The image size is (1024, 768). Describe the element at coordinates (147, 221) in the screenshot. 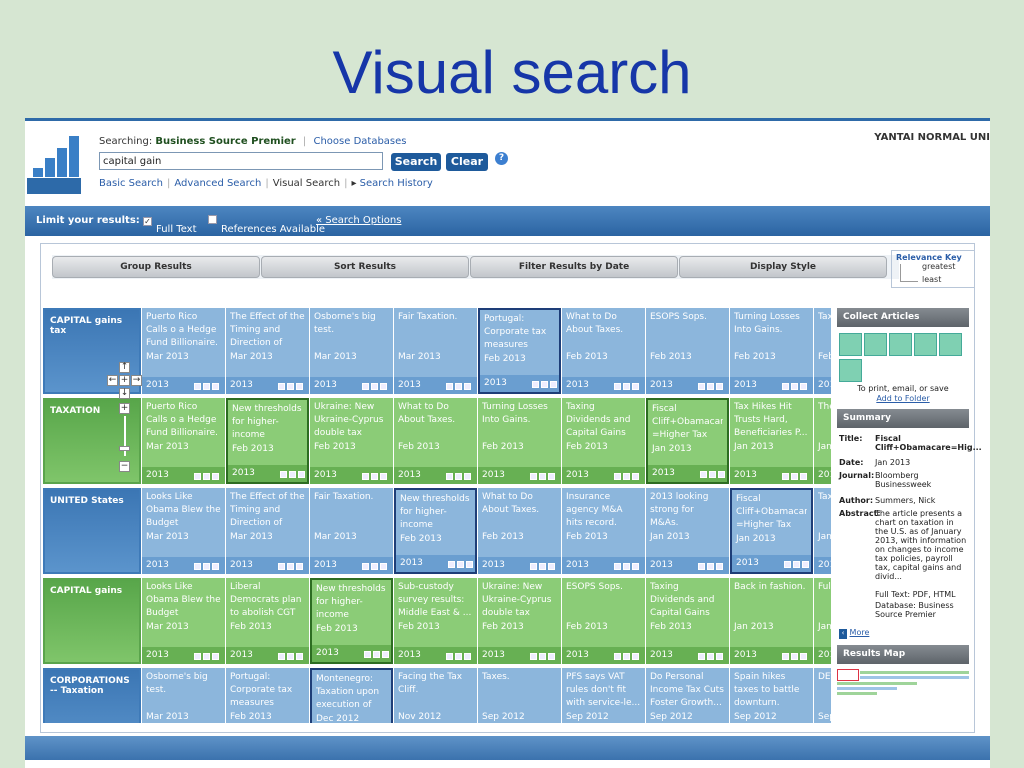

I see `full-text-checkbox: ✓` at that location.